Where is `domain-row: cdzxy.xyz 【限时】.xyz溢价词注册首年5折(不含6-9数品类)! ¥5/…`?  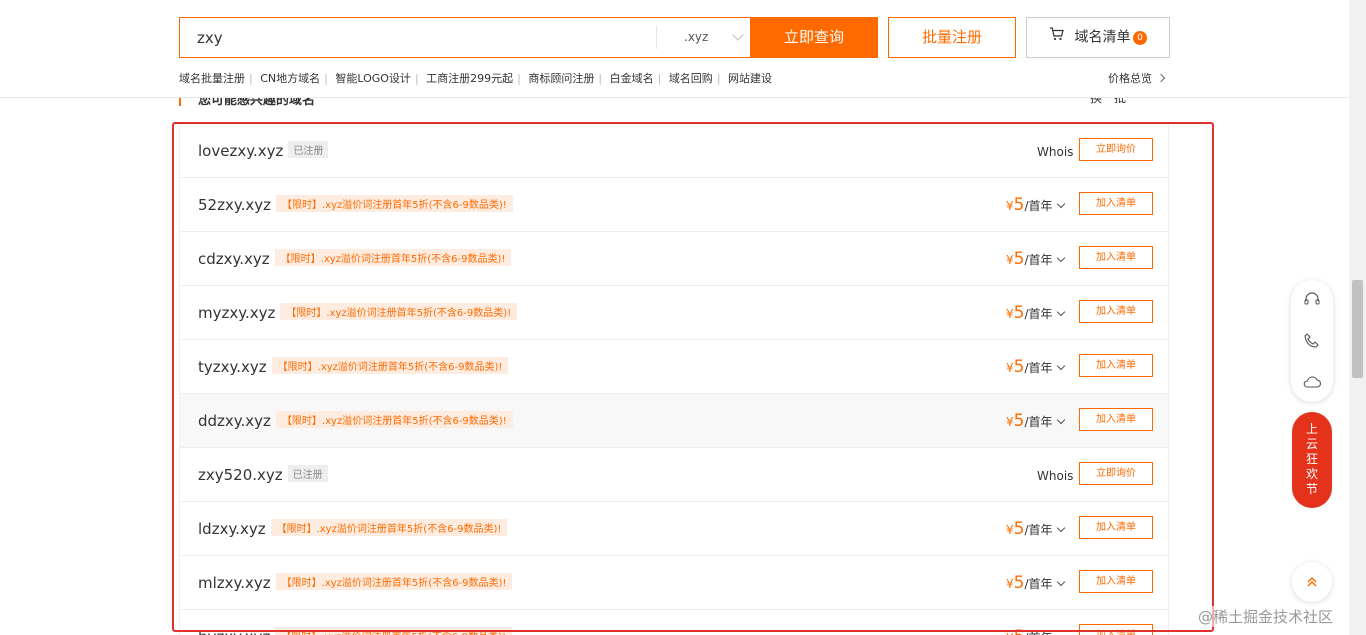
domain-row: cdzxy.xyz 【限时】.xyz溢价词注册首年5折(不含6-9数品类)! ¥5/… is located at coordinates (674, 259).